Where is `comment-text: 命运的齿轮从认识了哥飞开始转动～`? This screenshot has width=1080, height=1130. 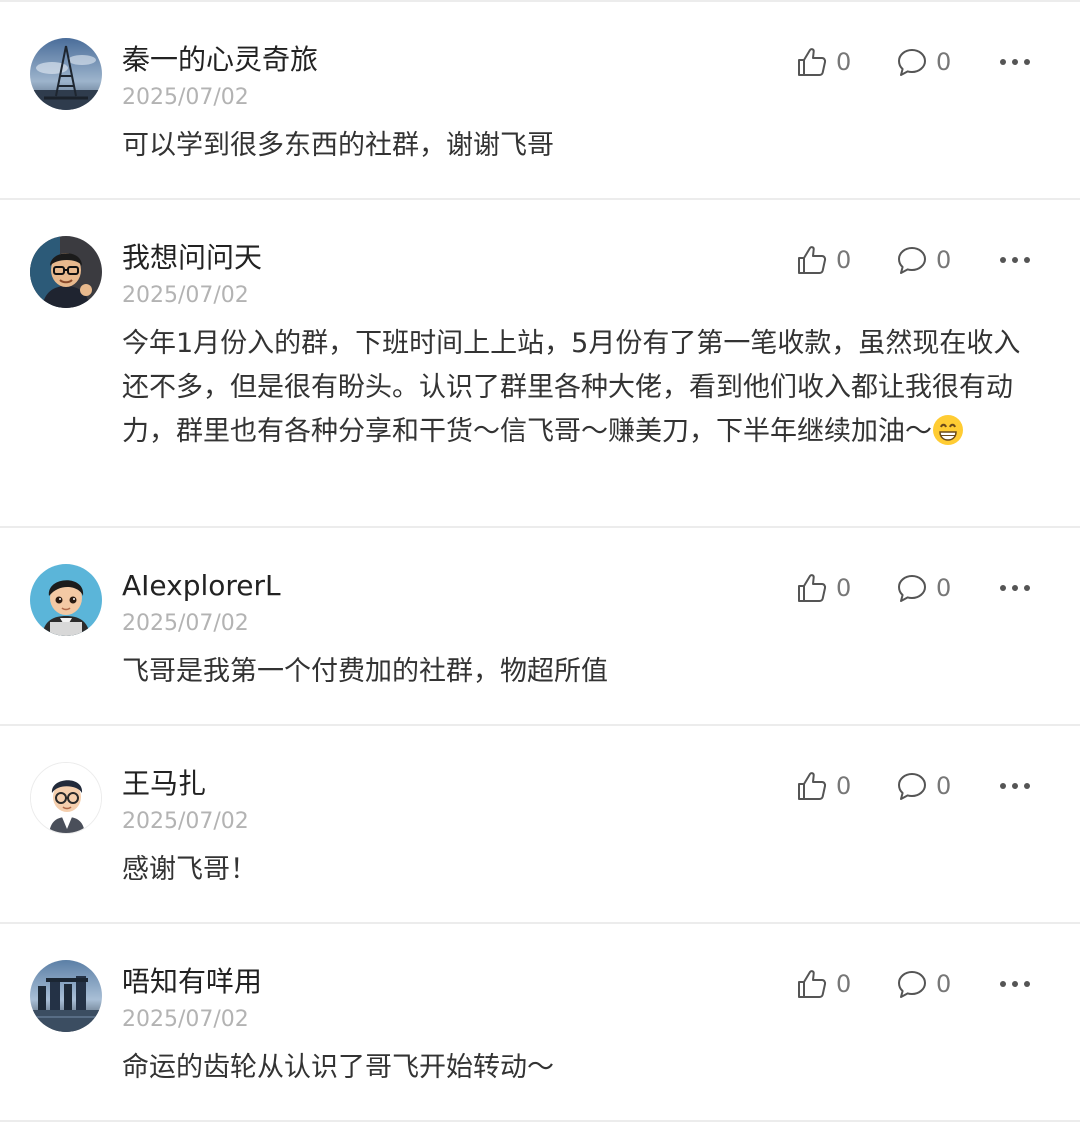
comment-text: 命运的齿轮从认识了哥飞开始转动～ is located at coordinates (338, 1067).